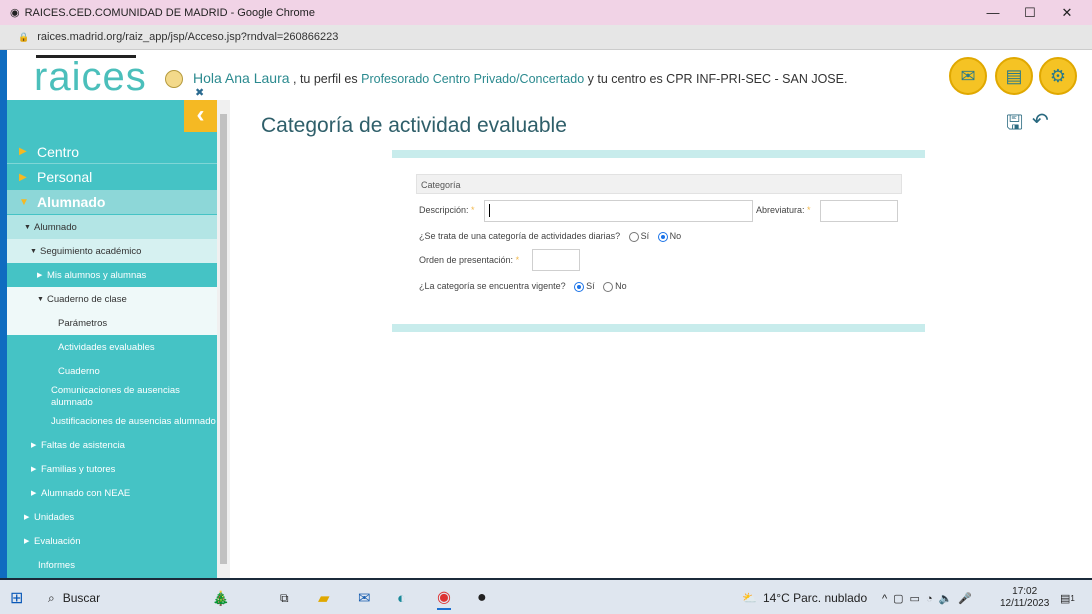 The width and height of the screenshot is (1092, 614). I want to click on page-title: Categoría de actividad evaluable, so click(414, 125).